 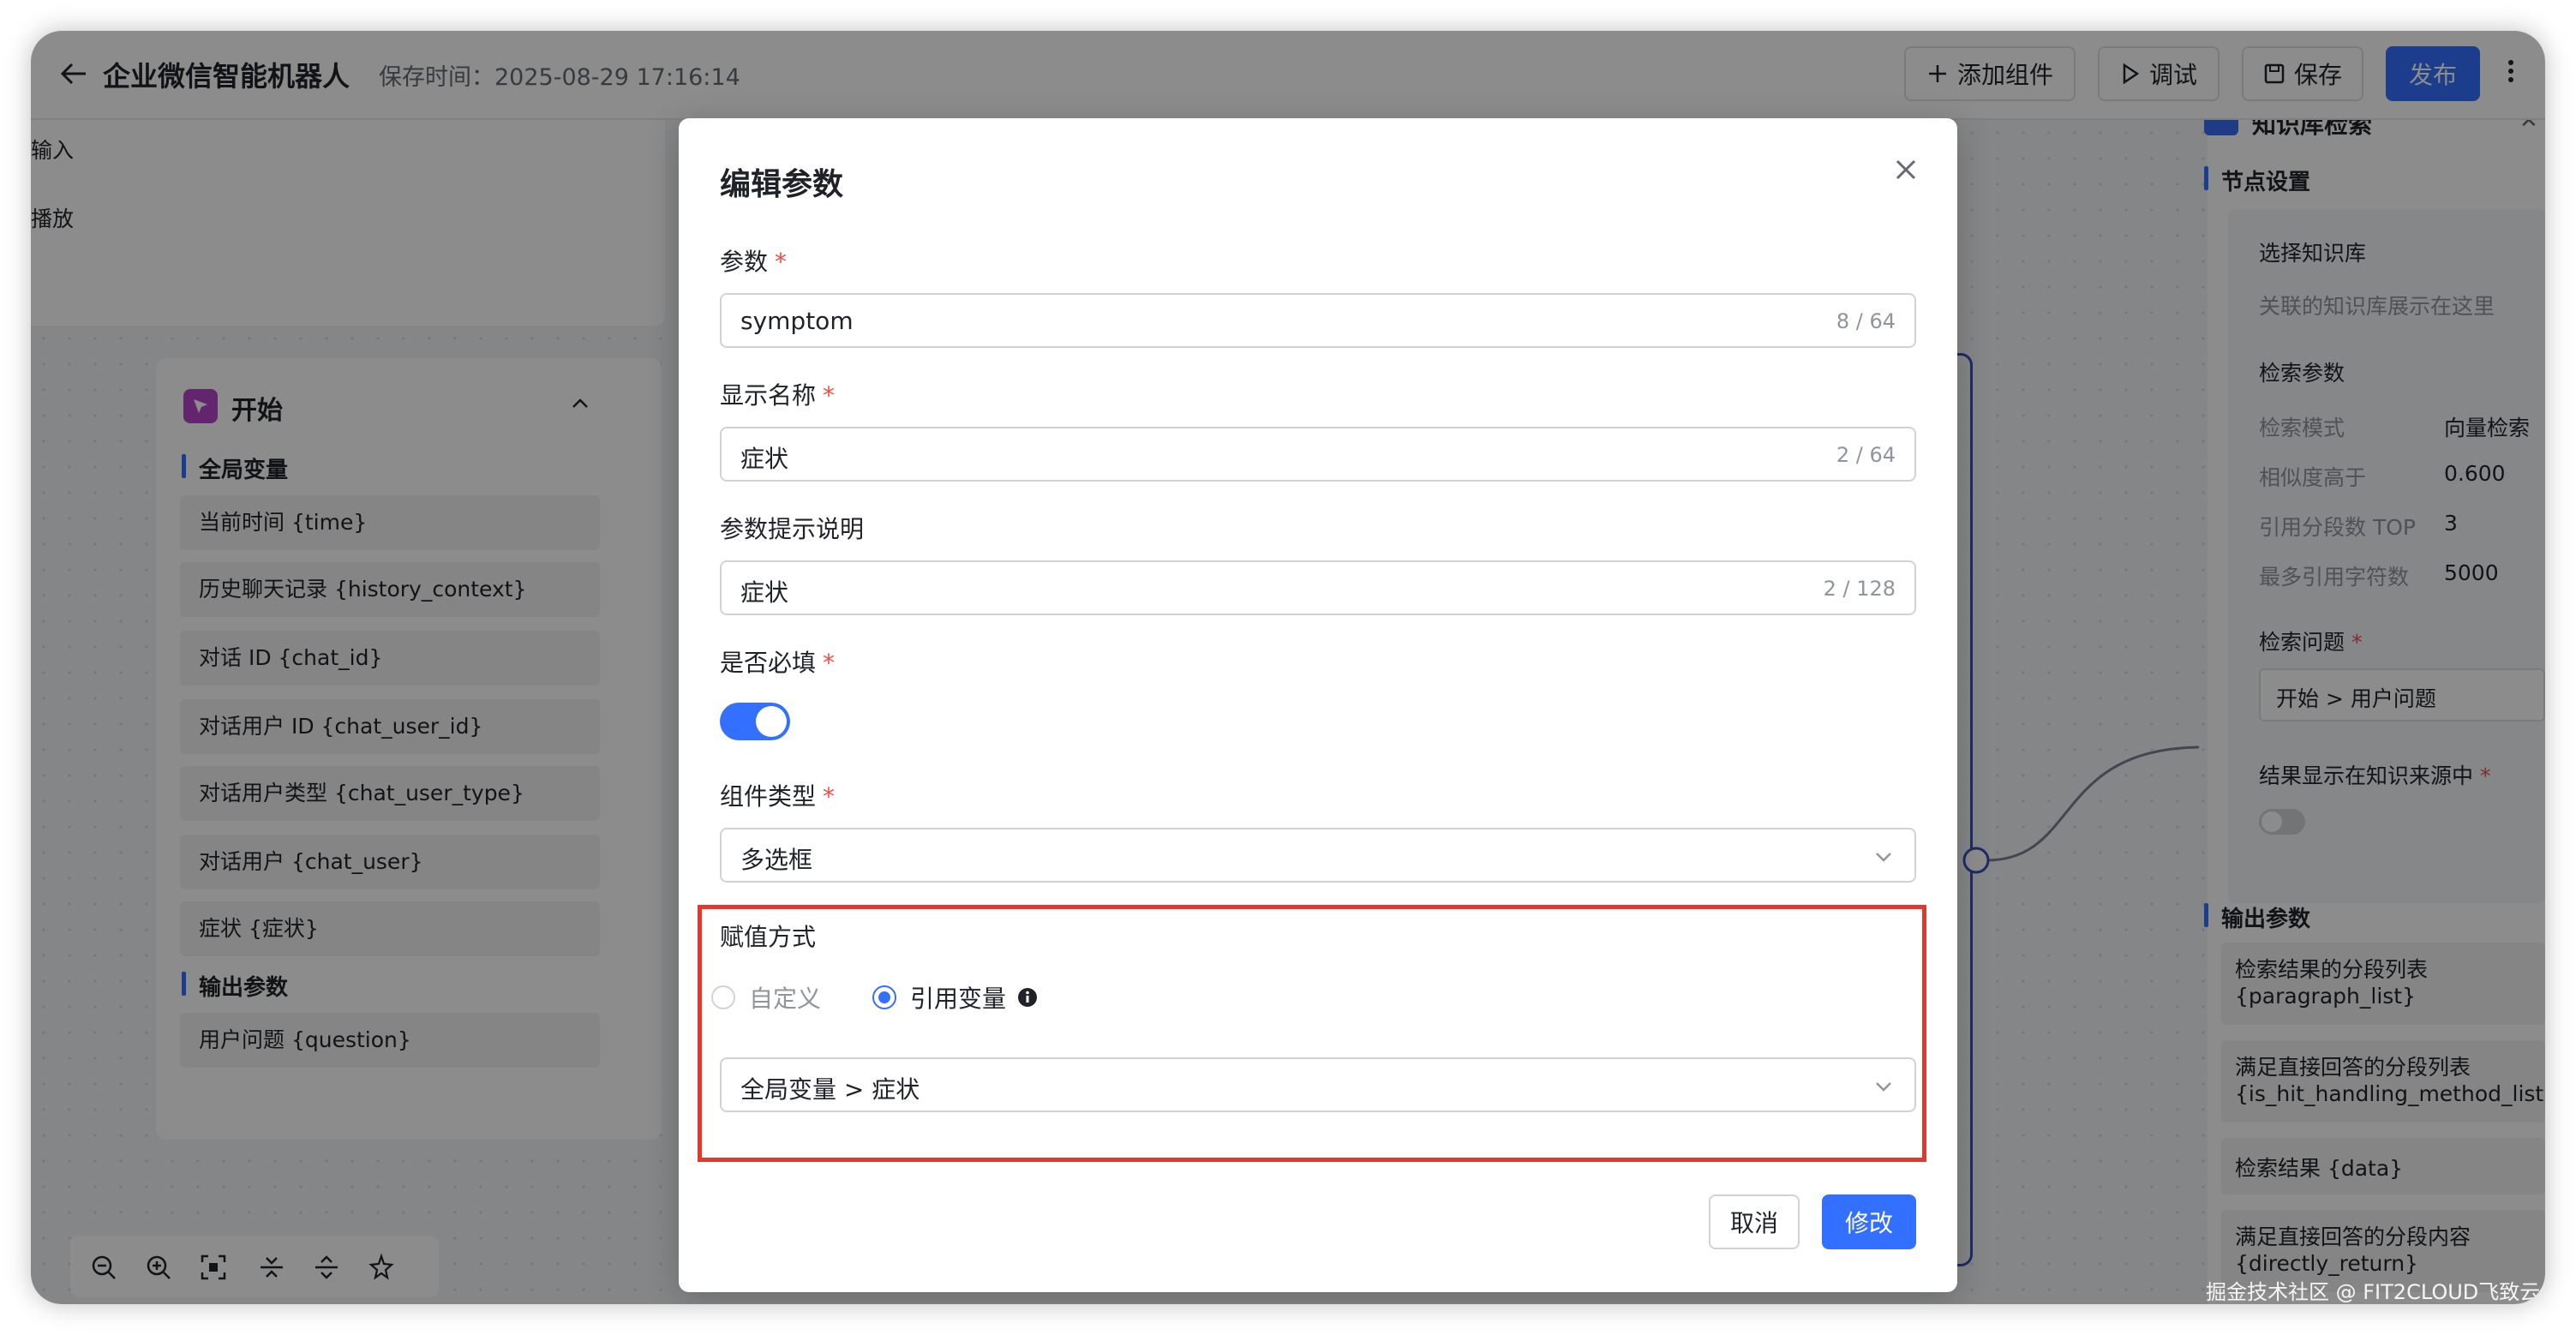 I want to click on close-icon, so click(x=1906, y=169).